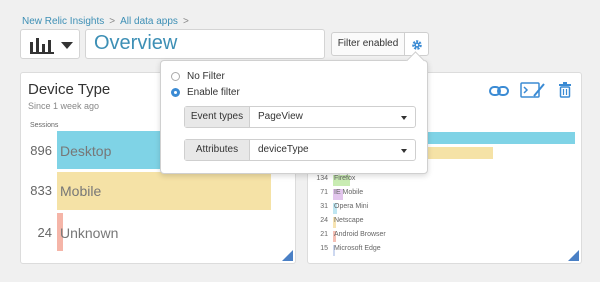  What do you see at coordinates (324, 220) in the screenshot?
I see `row-value: 24` at bounding box center [324, 220].